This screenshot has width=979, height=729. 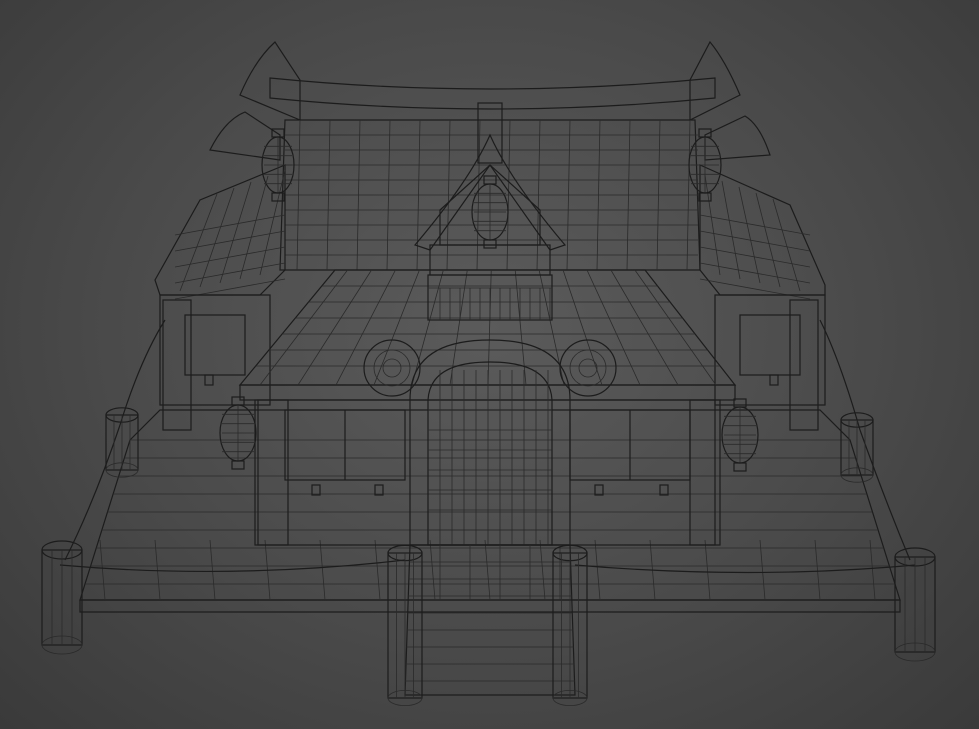 I want to click on arched-door, so click(x=490, y=442).